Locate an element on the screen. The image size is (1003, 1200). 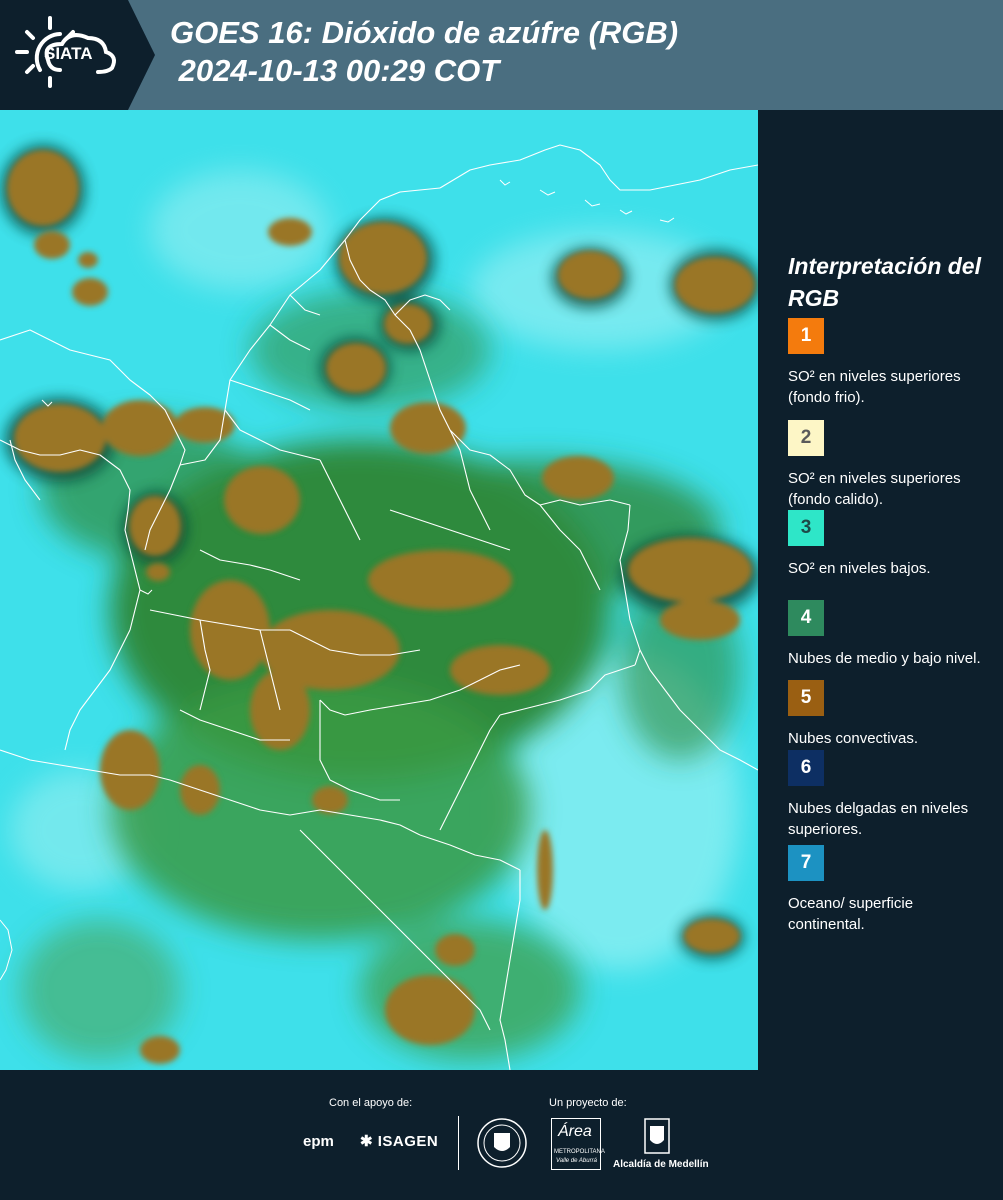
legend-label: SO² en niveles superiores (fondo frio). is located at coordinates (874, 387).